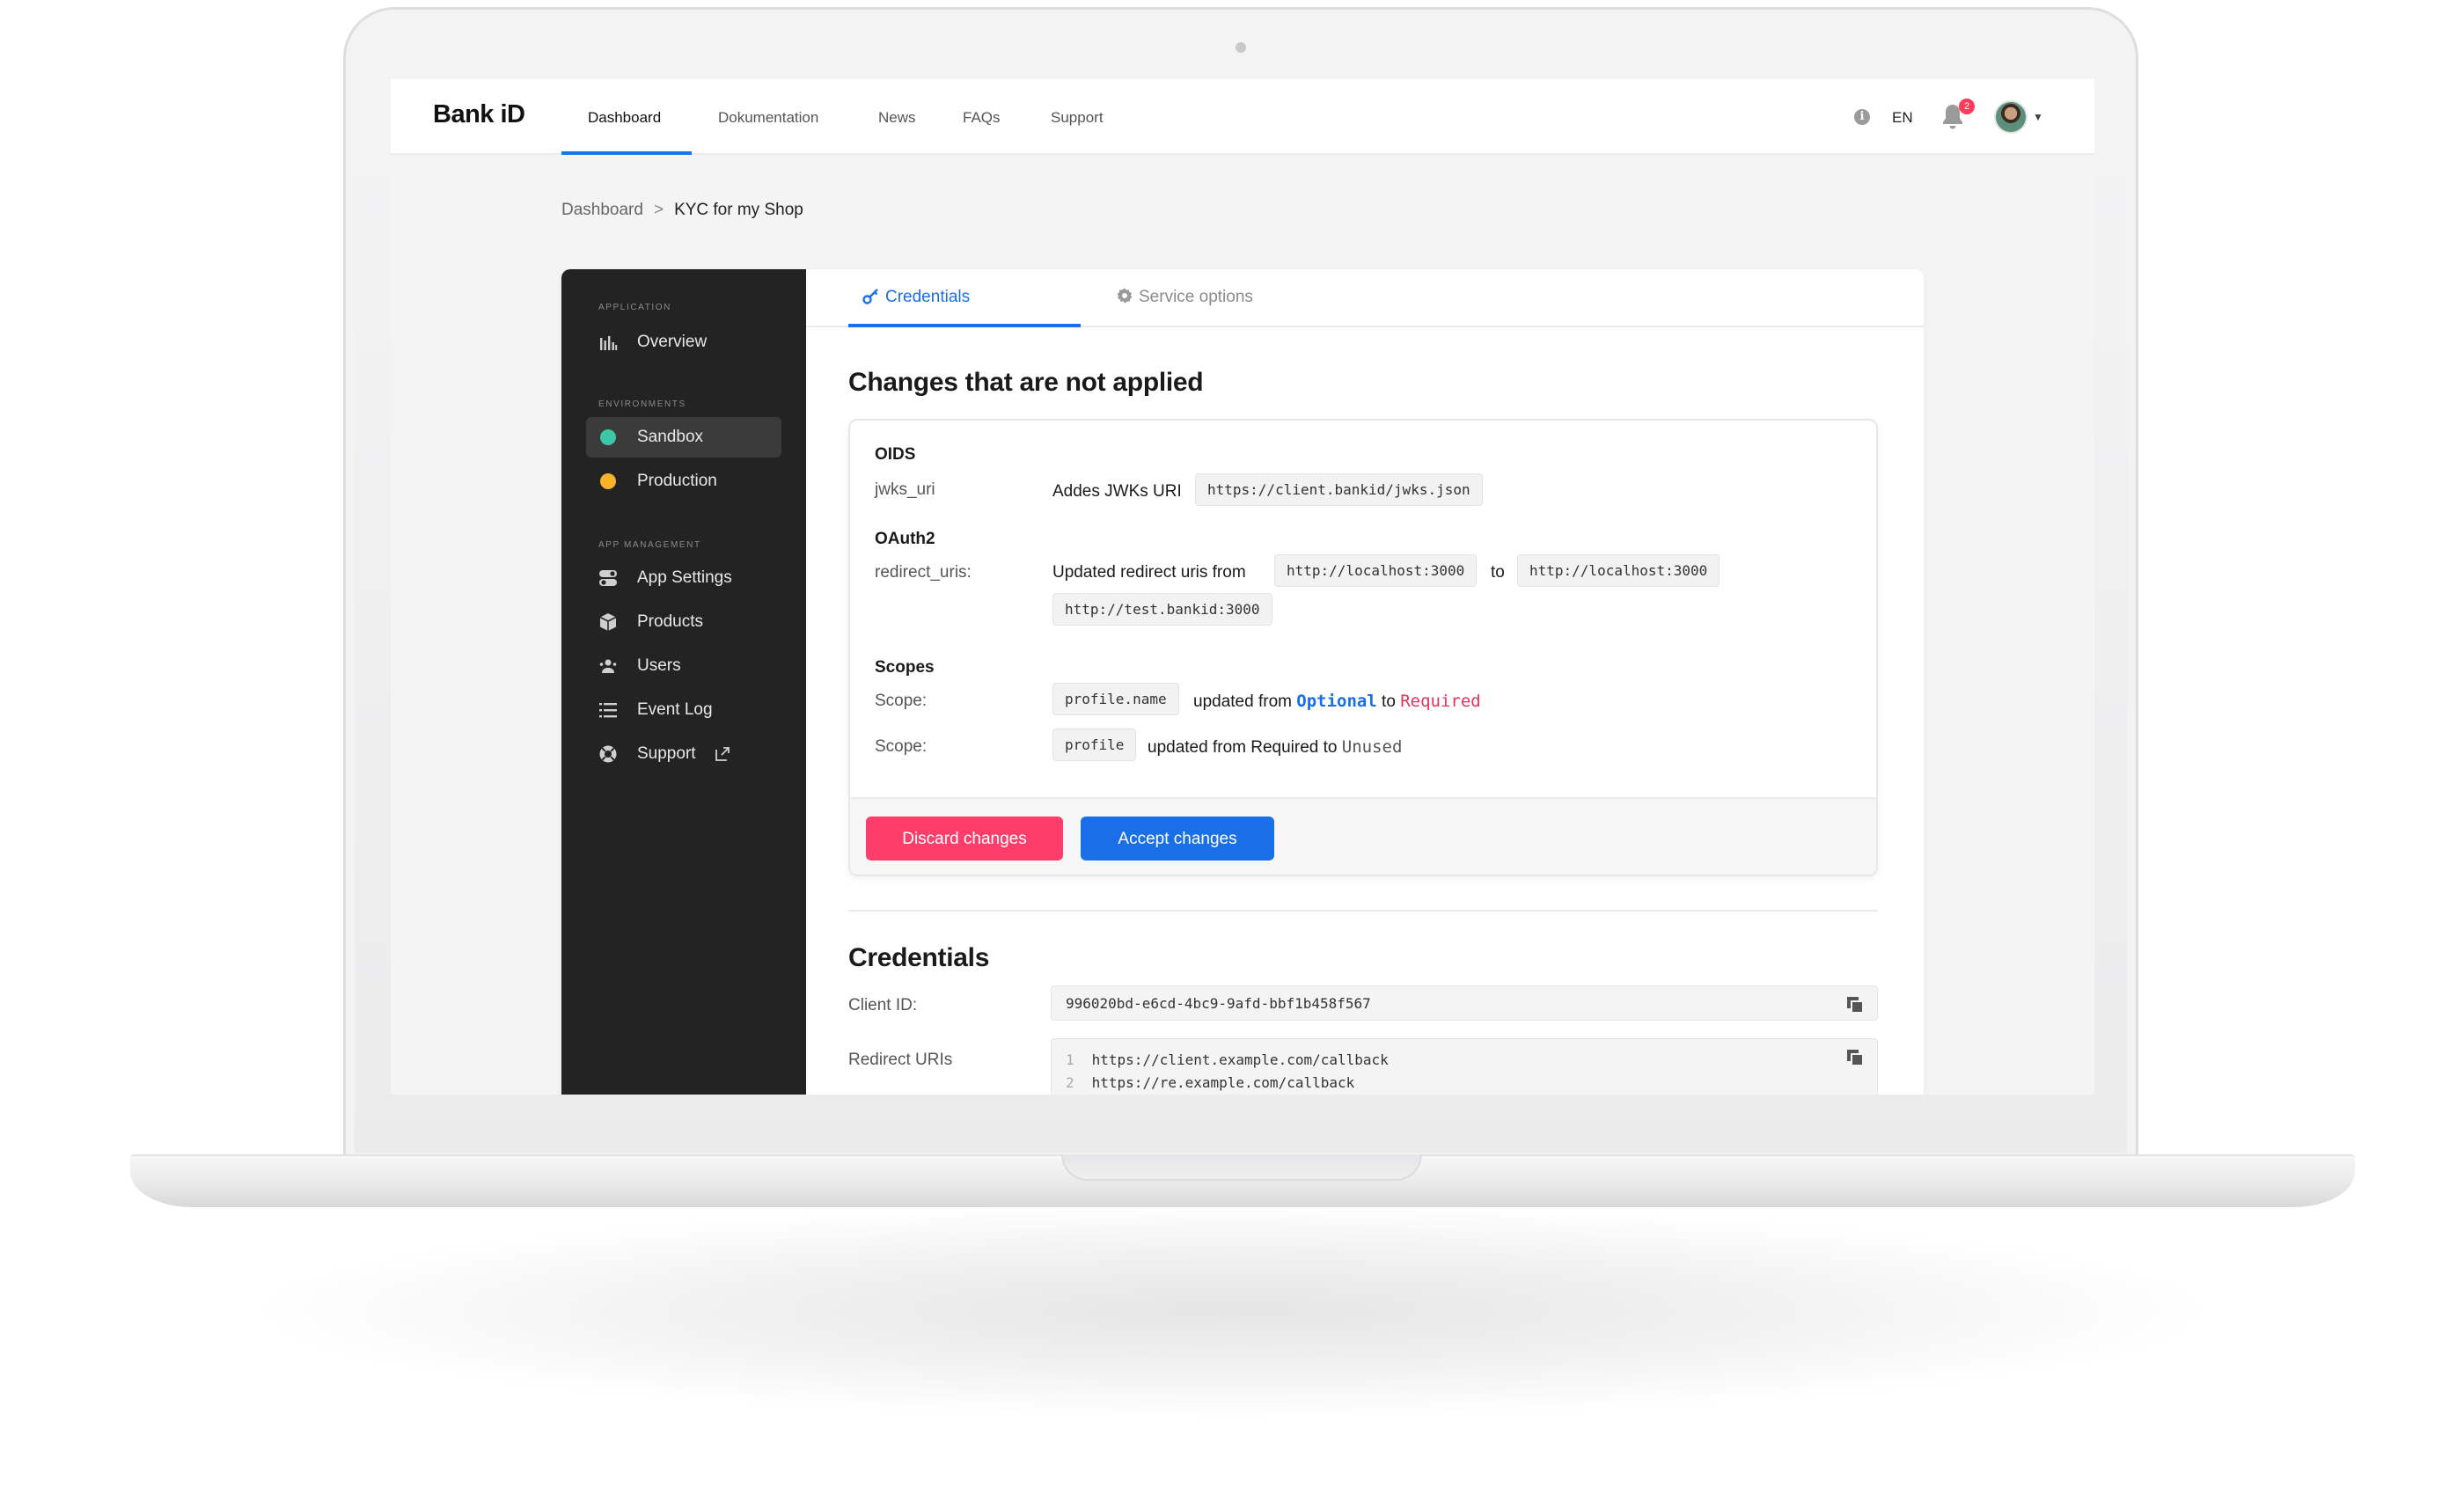 The image size is (2464, 1494). I want to click on breadcrumb-root: Dashboard, so click(602, 210).